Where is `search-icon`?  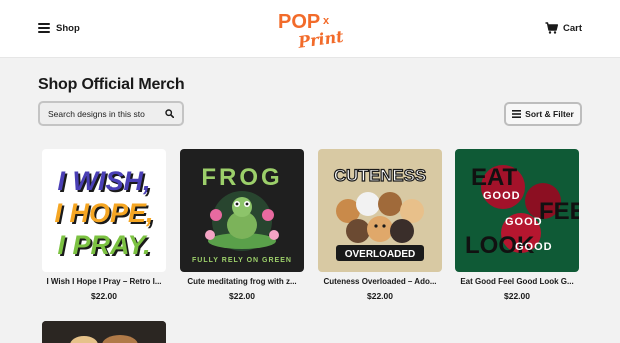
search-icon is located at coordinates (169, 113).